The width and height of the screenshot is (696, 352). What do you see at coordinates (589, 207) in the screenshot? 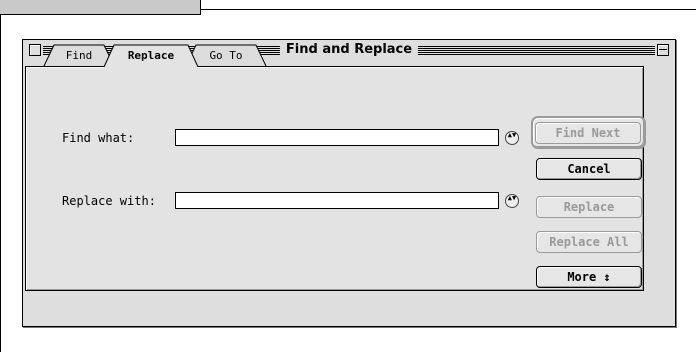
I see `replace-button: Replace` at bounding box center [589, 207].